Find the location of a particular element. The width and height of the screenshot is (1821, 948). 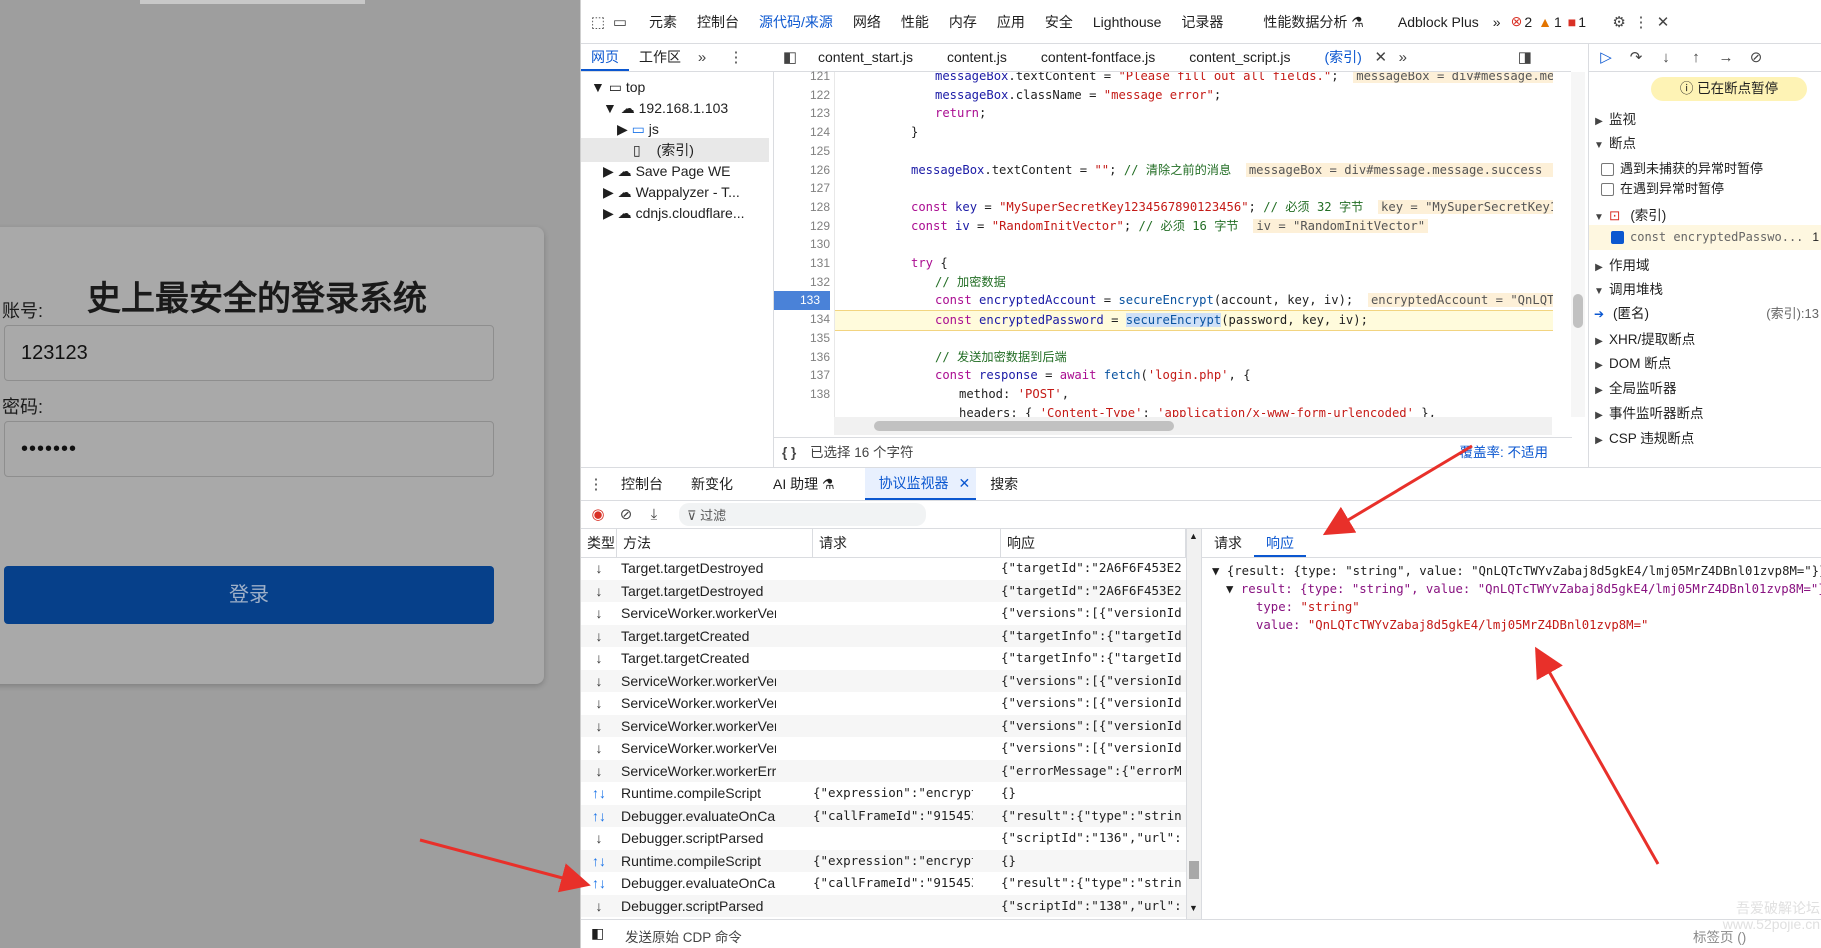

arrow-to-response-tab is located at coordinates (1397, 490).